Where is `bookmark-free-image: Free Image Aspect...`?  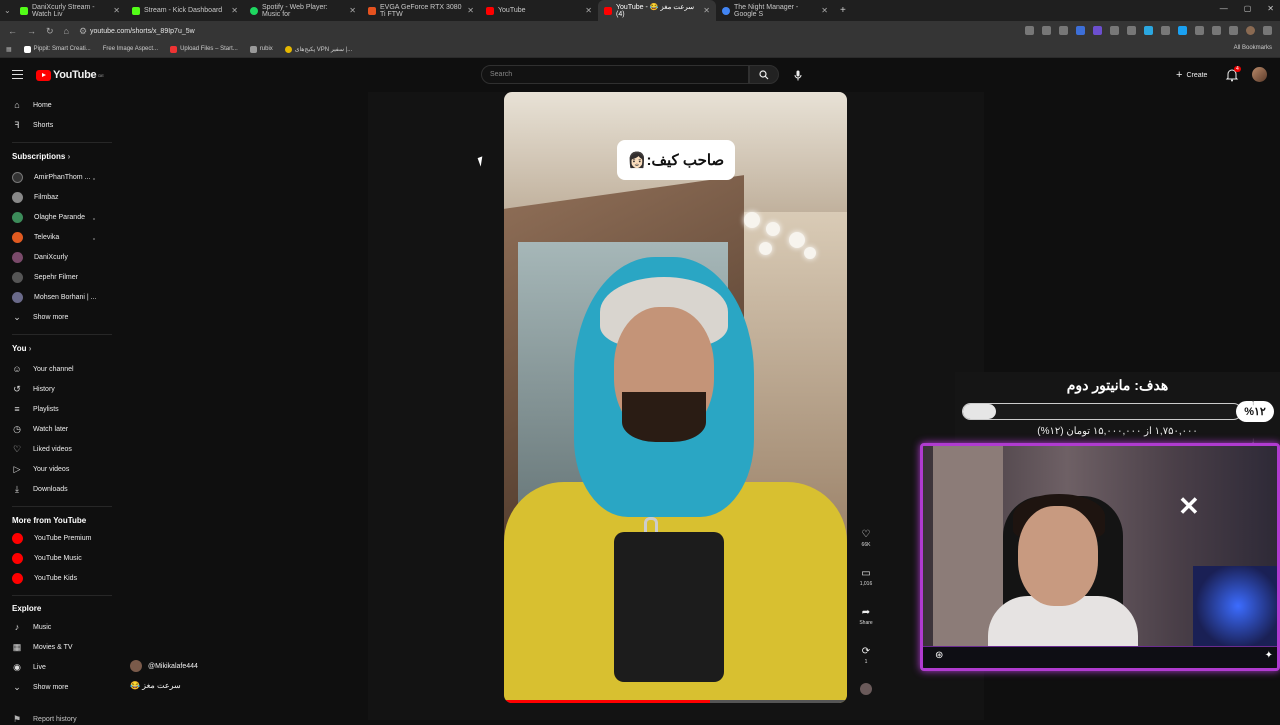
bookmark-free-image: Free Image Aspect... is located at coordinates (130, 49).